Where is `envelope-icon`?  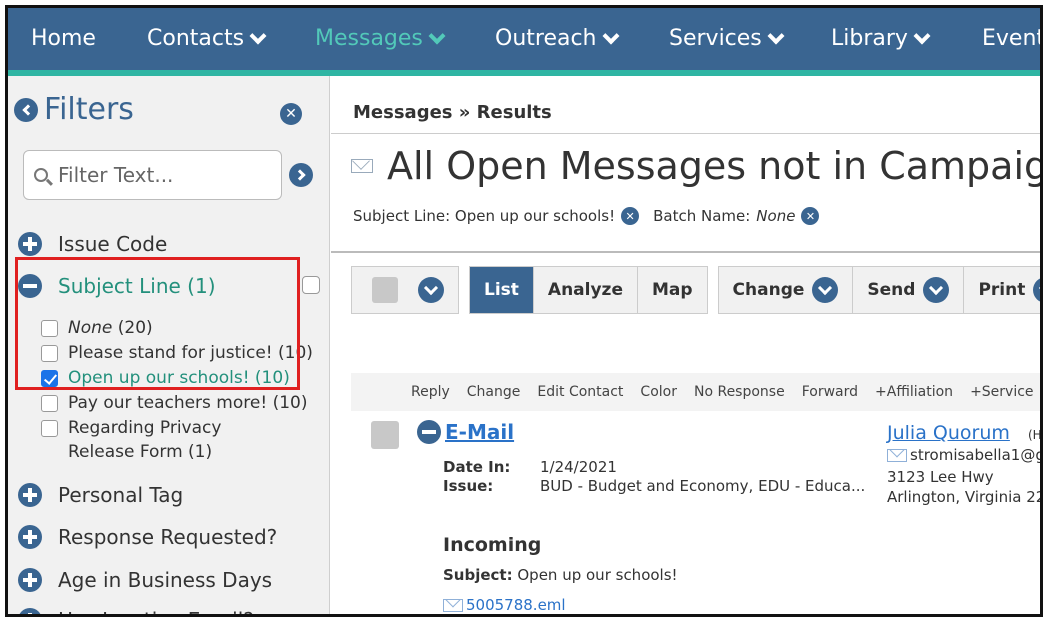 envelope-icon is located at coordinates (362, 166).